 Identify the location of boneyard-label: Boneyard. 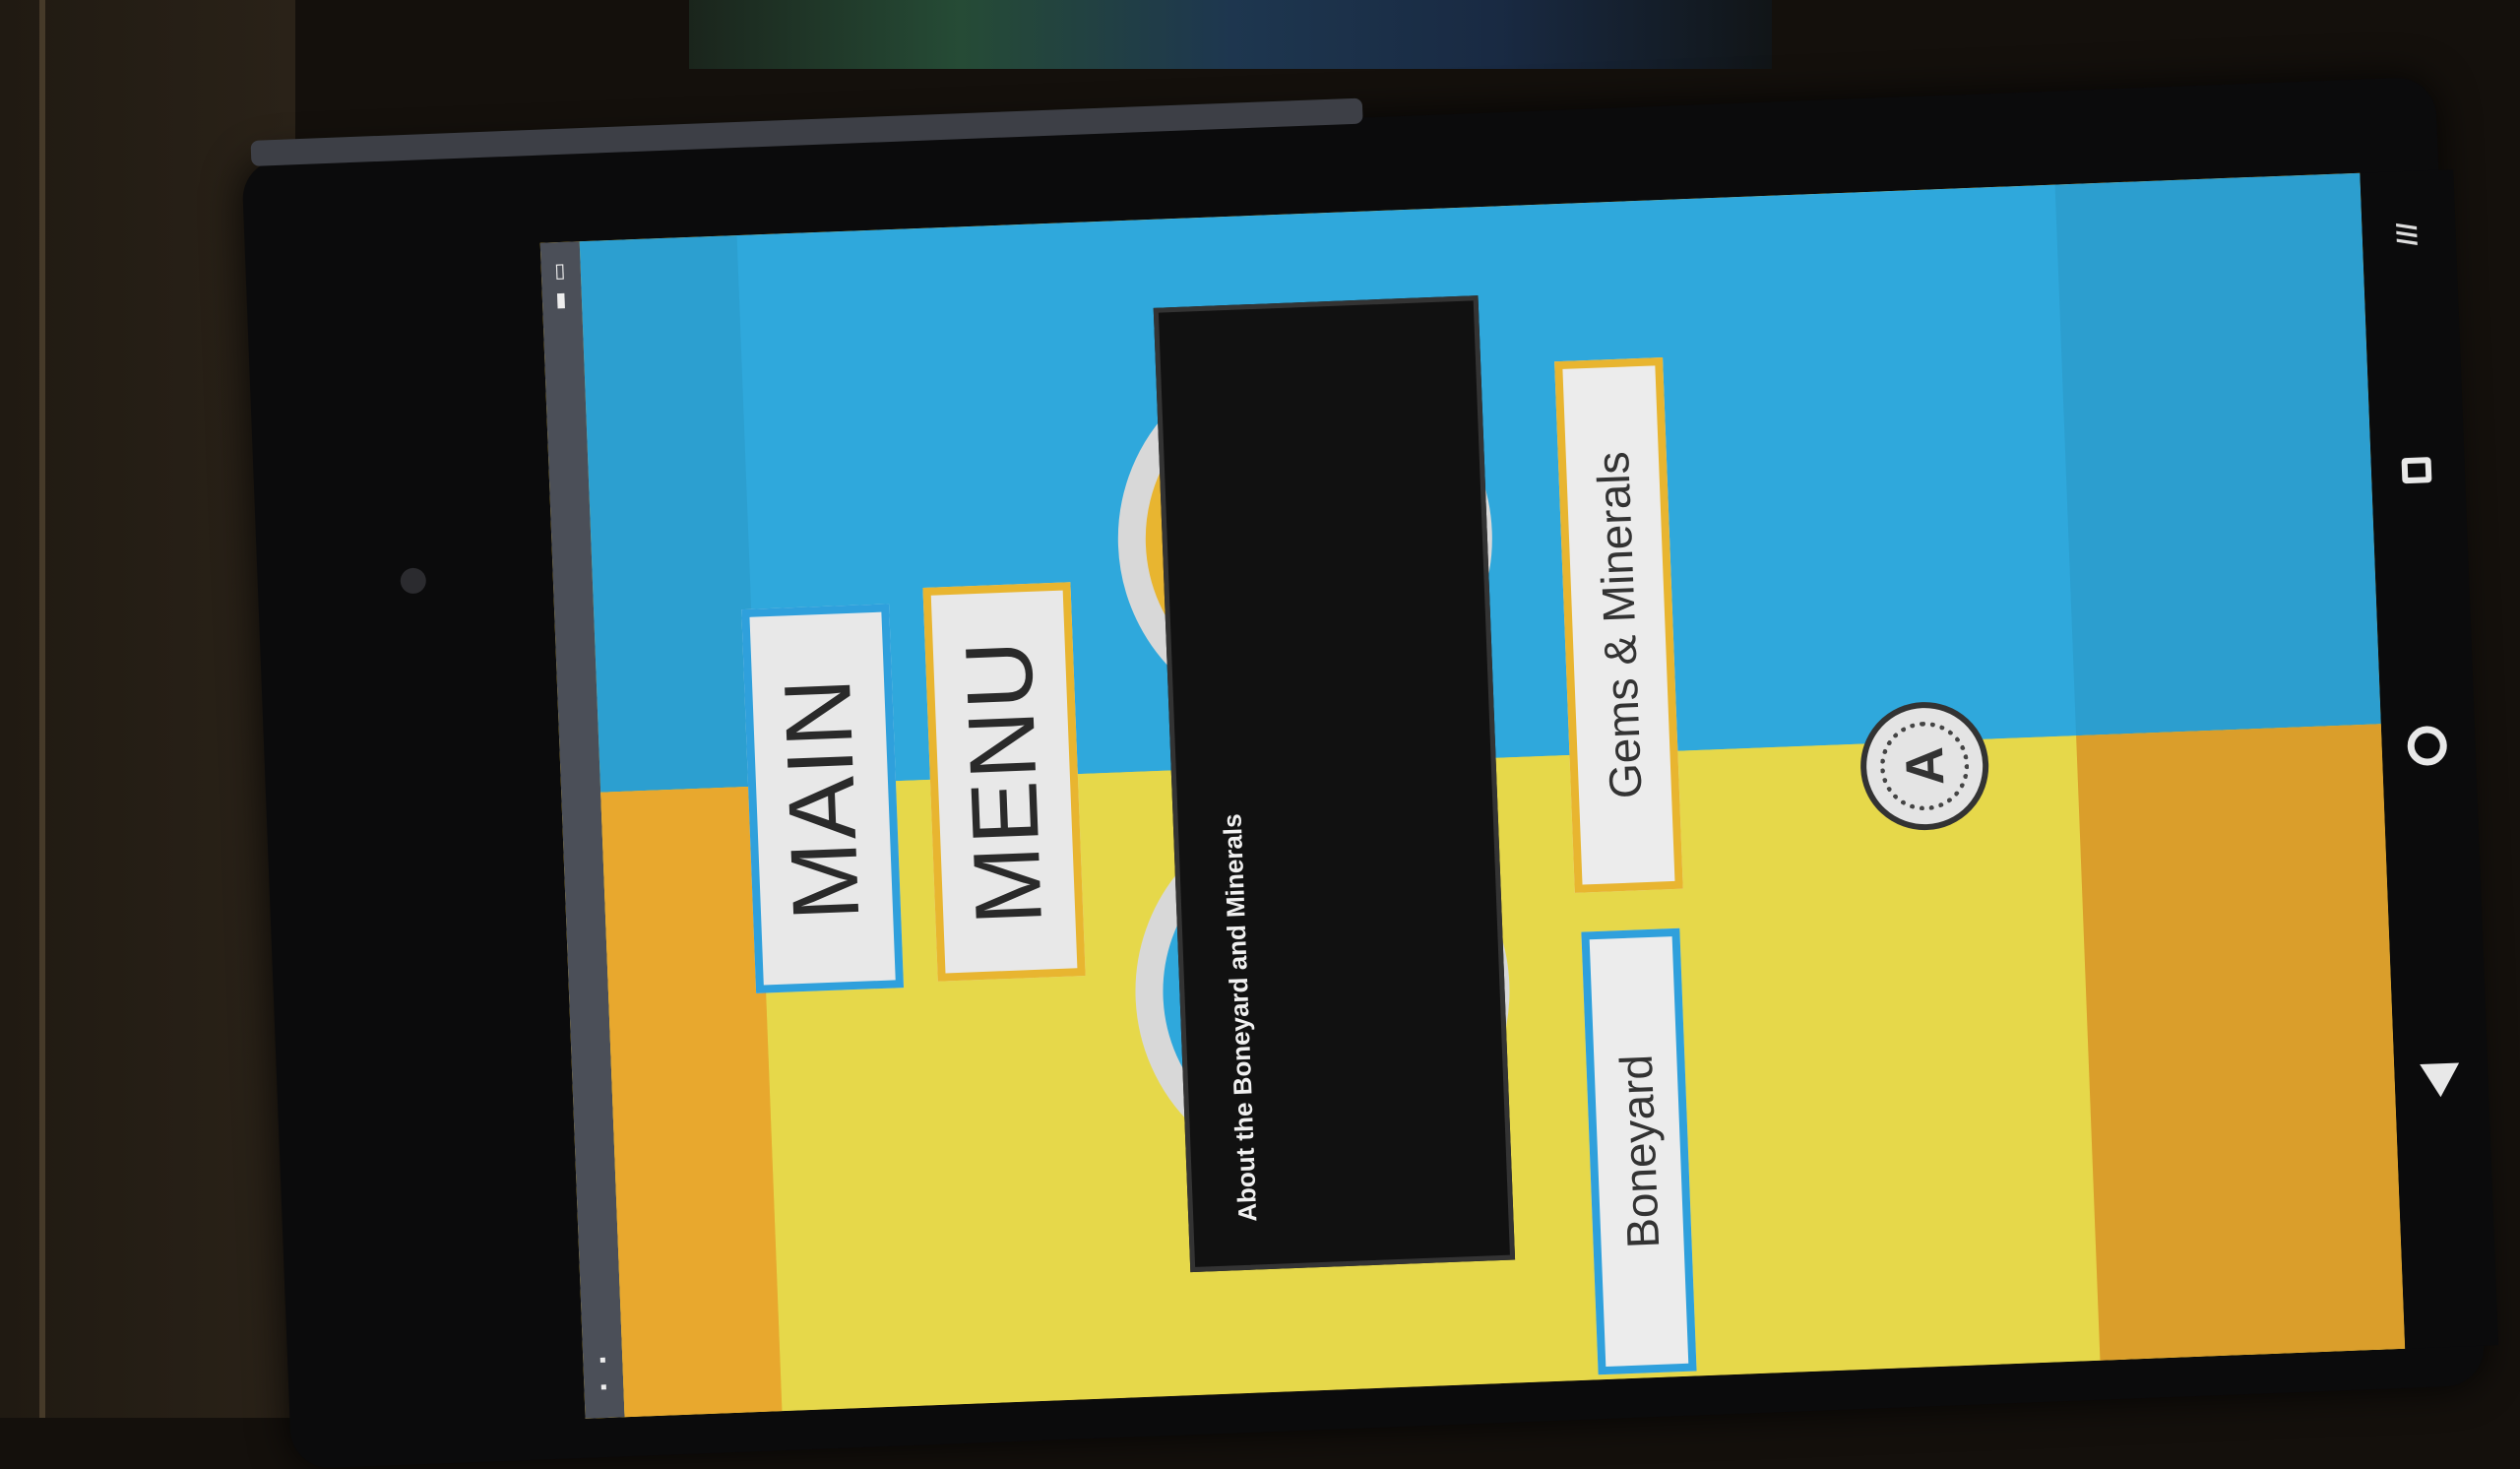
(1639, 1152).